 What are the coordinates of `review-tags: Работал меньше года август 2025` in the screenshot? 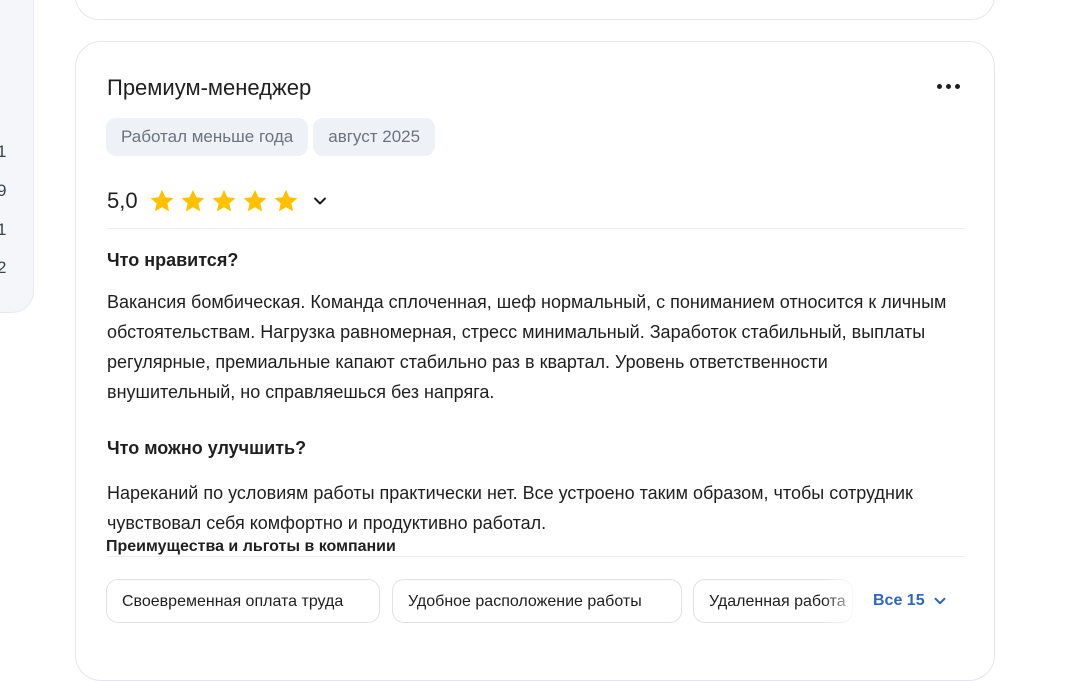 It's located at (271, 137).